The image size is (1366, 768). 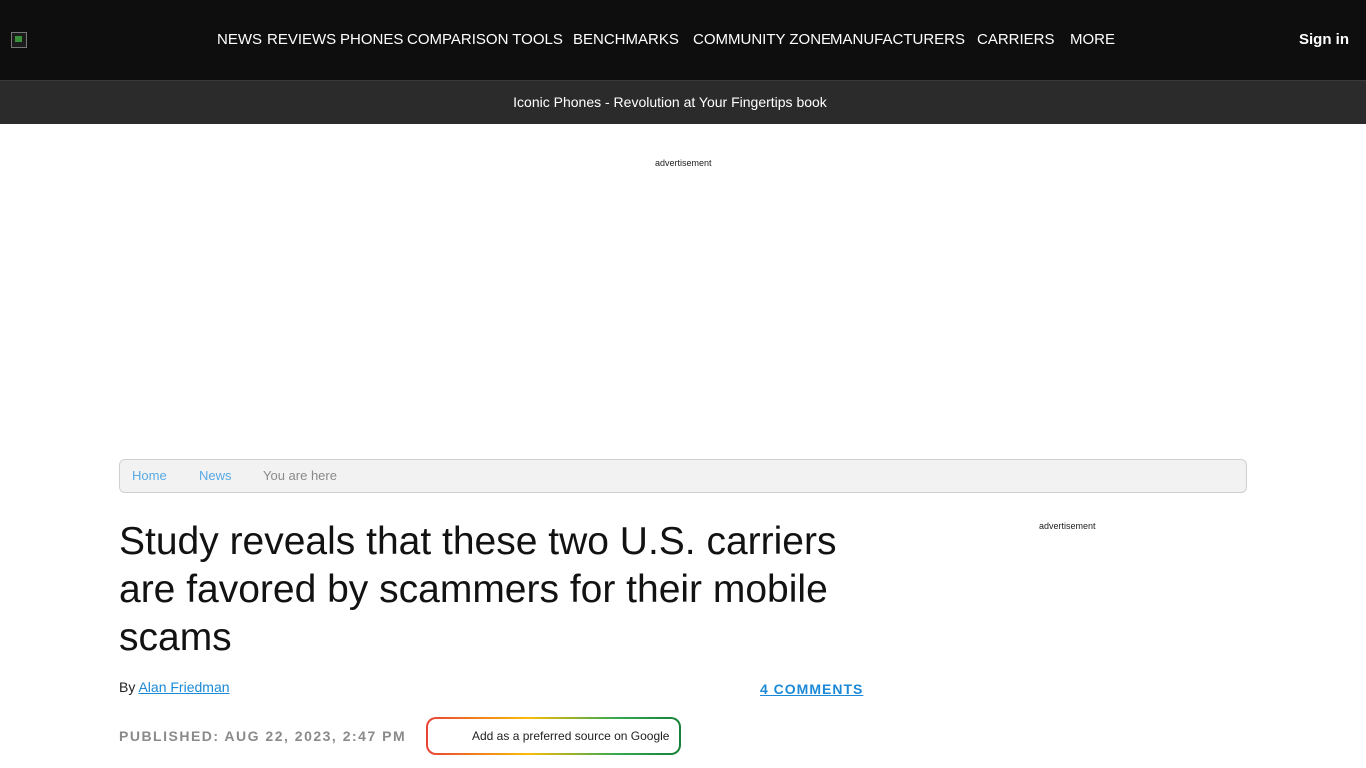 I want to click on nav-news: NEWS, so click(x=239, y=40).